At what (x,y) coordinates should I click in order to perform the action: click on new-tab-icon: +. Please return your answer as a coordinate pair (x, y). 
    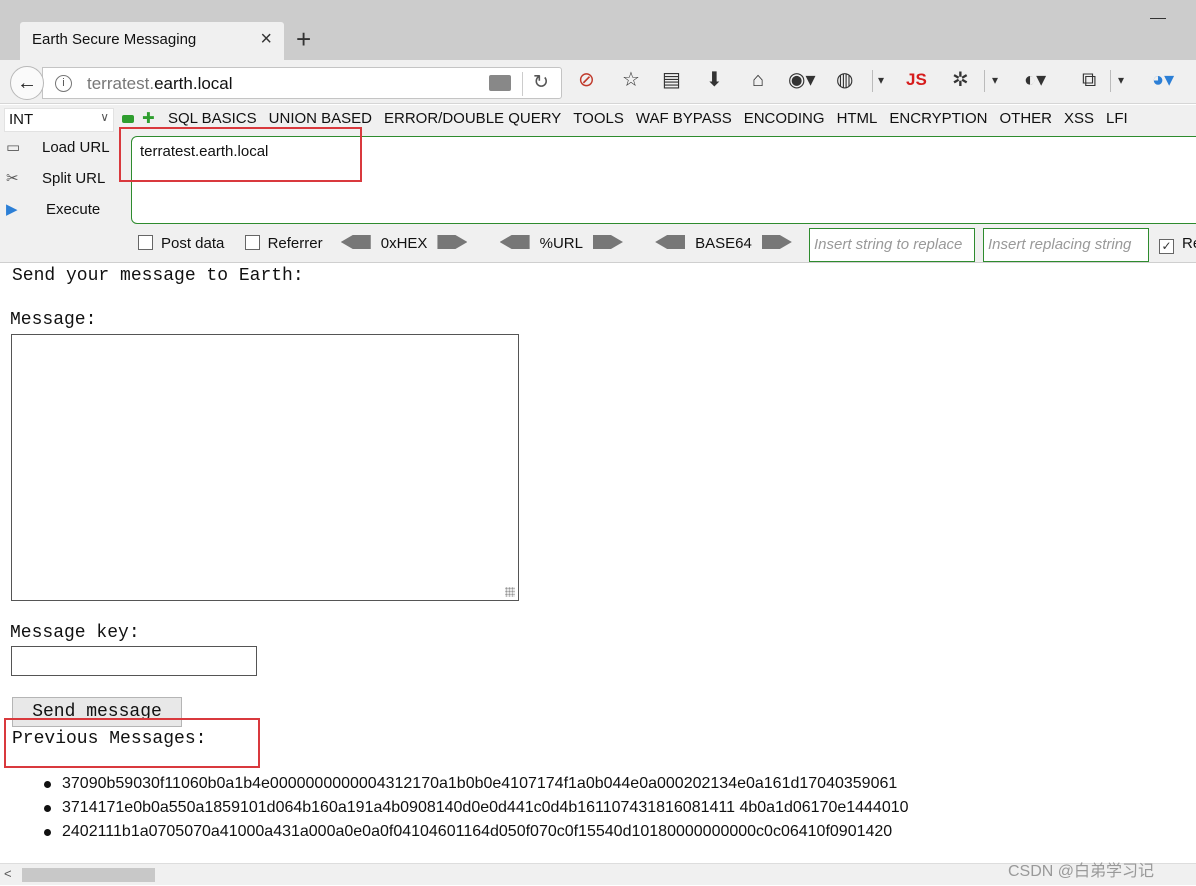
    Looking at the image, I should click on (303, 39).